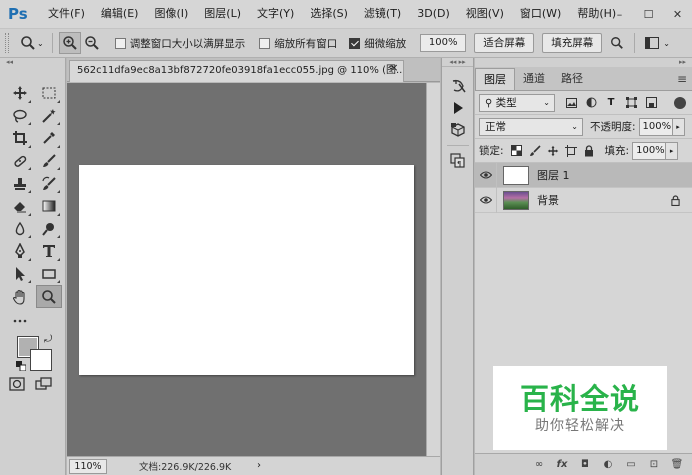 This screenshot has height=475, width=692. What do you see at coordinates (585, 464) in the screenshot?
I see `add-mask-icon: ◘` at bounding box center [585, 464].